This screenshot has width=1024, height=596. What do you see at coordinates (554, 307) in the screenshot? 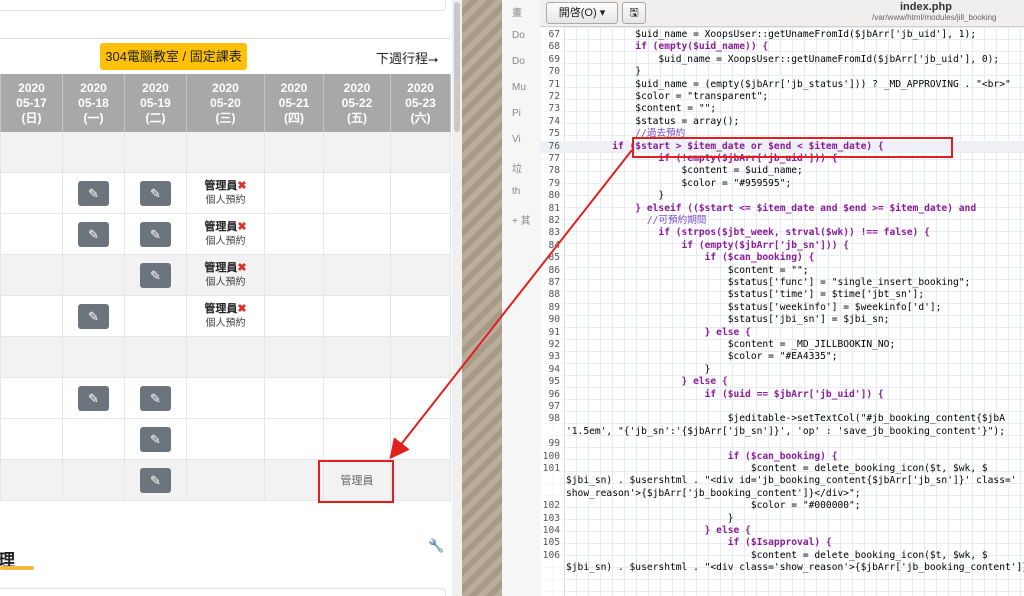
I see `line-number: 89` at bounding box center [554, 307].